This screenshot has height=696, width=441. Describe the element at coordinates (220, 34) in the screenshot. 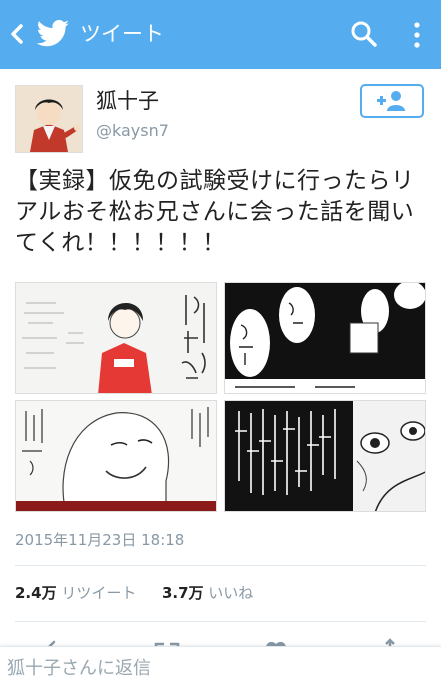

I see `app-header: ツイート` at that location.